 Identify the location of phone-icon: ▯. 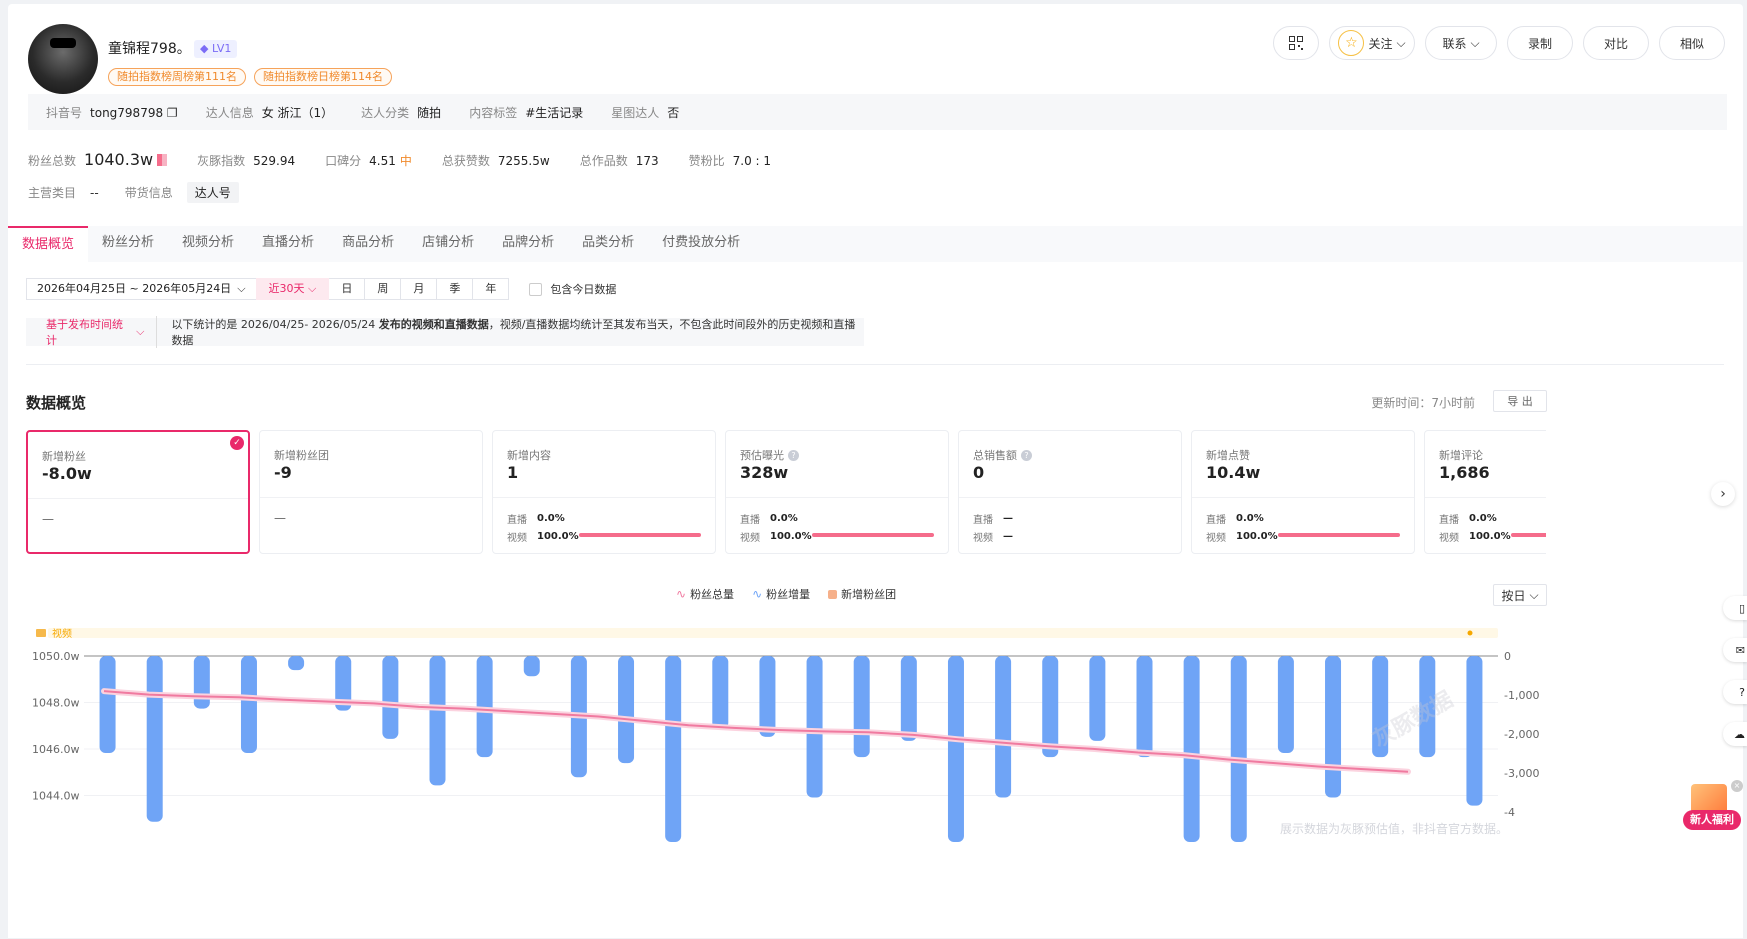
(1735, 608).